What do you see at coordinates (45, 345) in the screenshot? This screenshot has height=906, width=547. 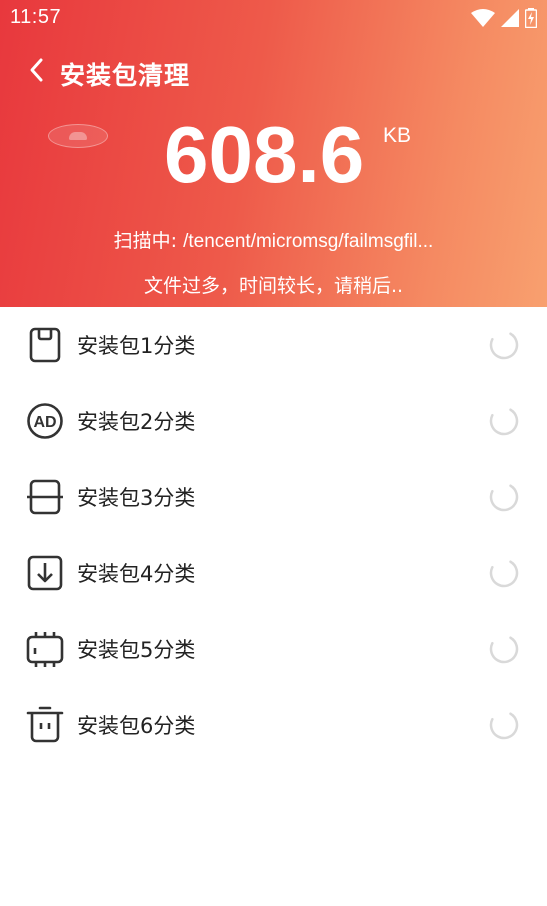 I see `sd-card-icon` at bounding box center [45, 345].